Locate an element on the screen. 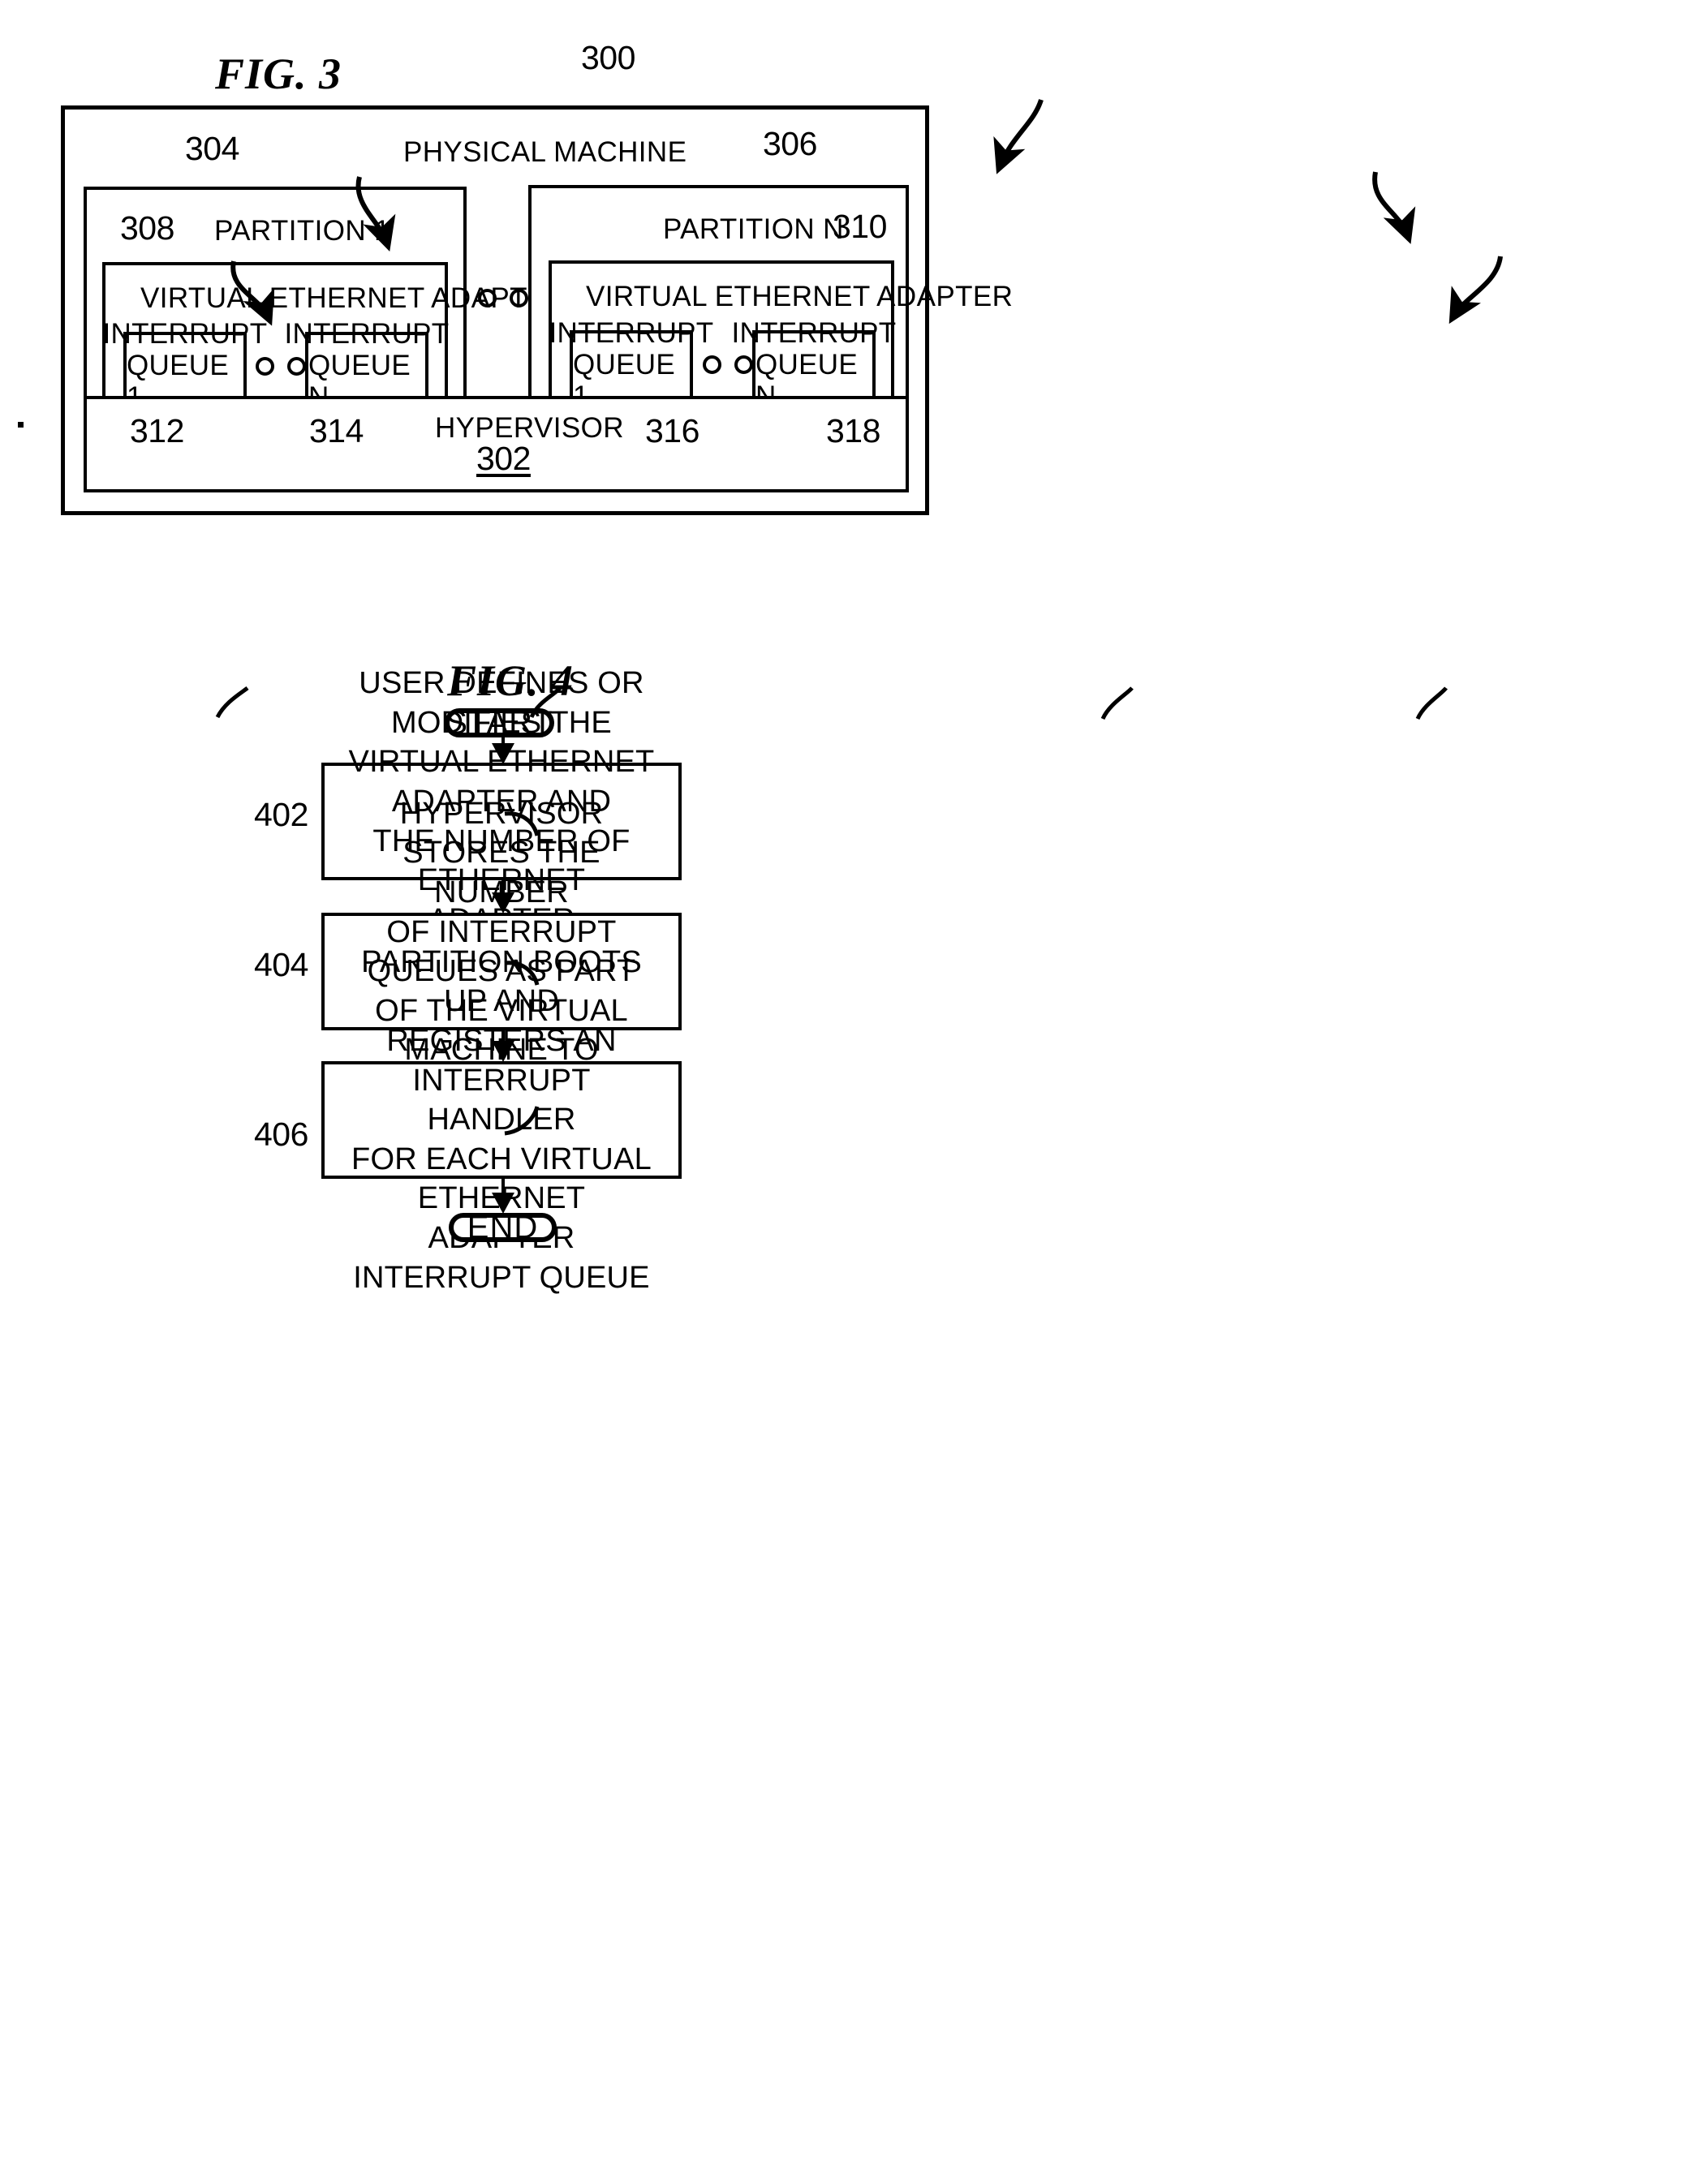 The width and height of the screenshot is (1683, 2184). ref-306-label: 306 is located at coordinates (790, 143).